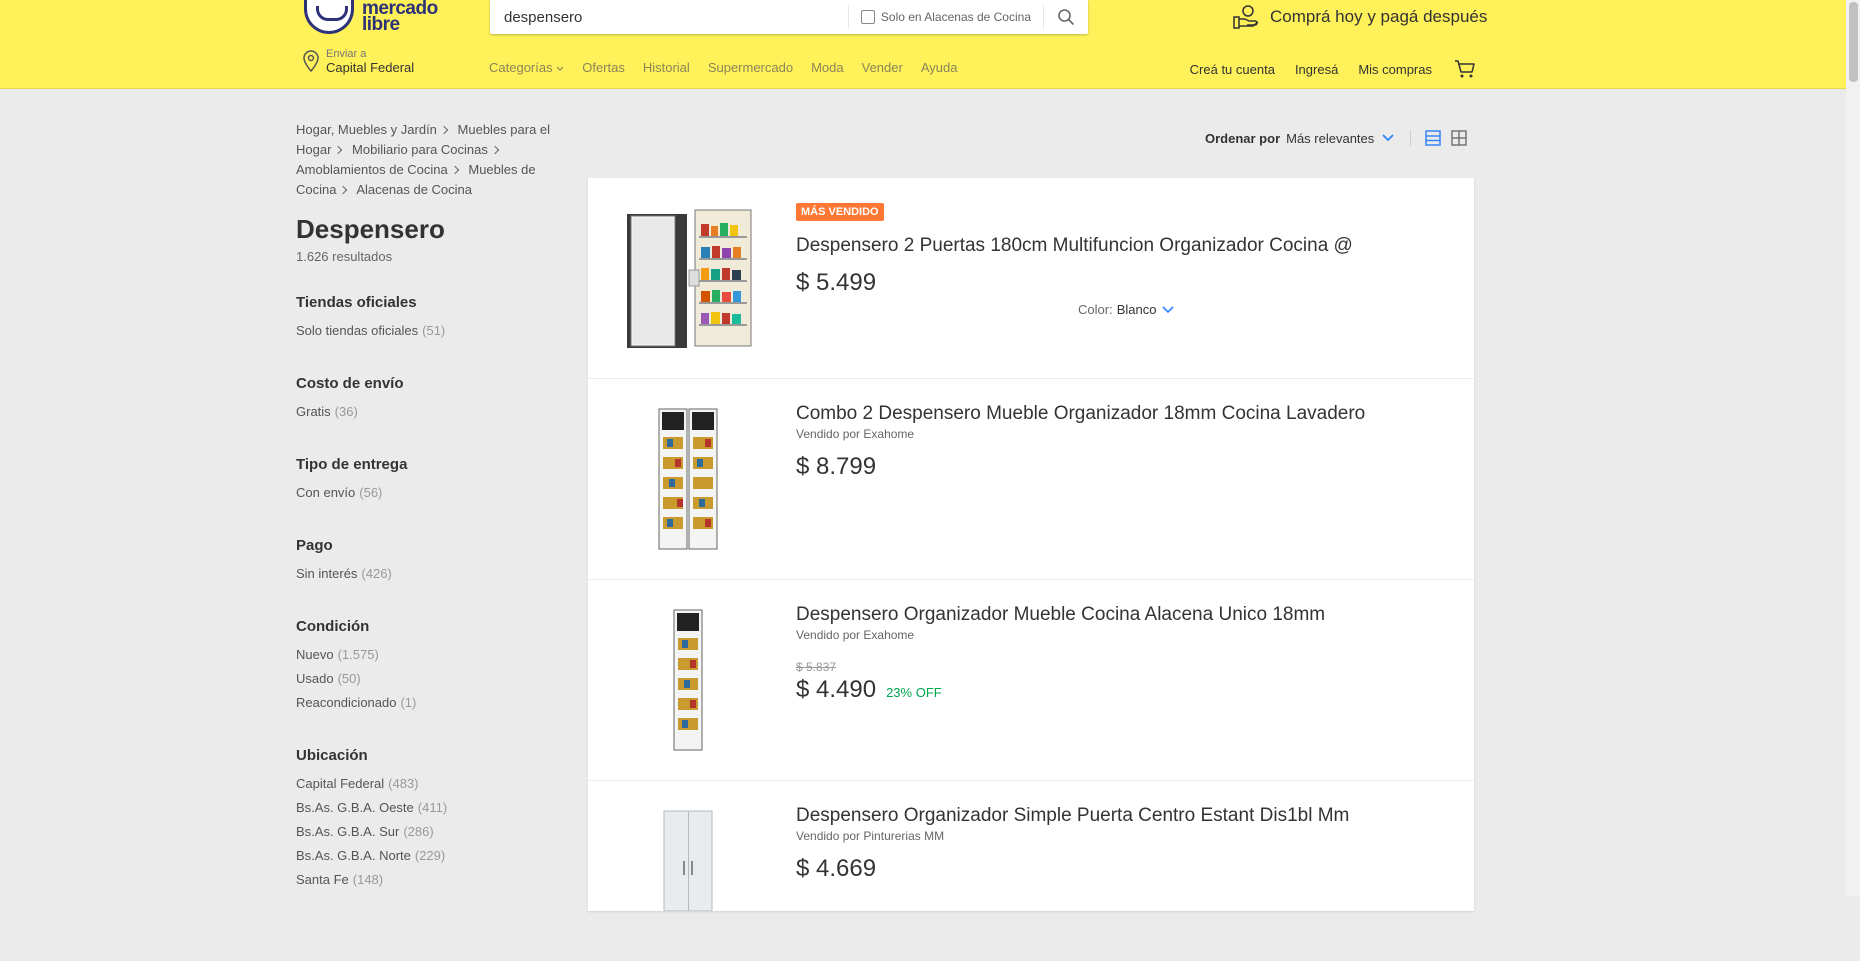 The width and height of the screenshot is (1860, 961). Describe the element at coordinates (329, 17) in the screenshot. I see `logo-handshake-icon` at that location.